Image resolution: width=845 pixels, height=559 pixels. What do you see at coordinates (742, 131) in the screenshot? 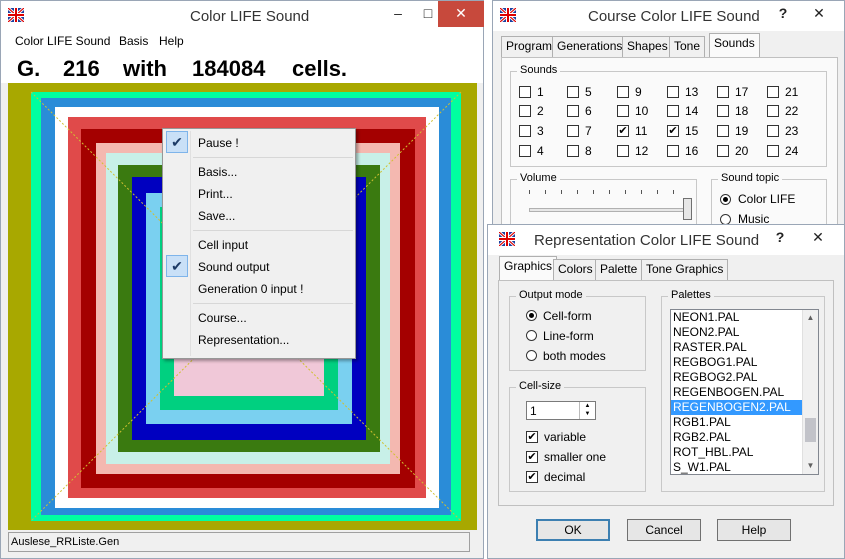
I see `sound-label-19: 19` at bounding box center [742, 131].